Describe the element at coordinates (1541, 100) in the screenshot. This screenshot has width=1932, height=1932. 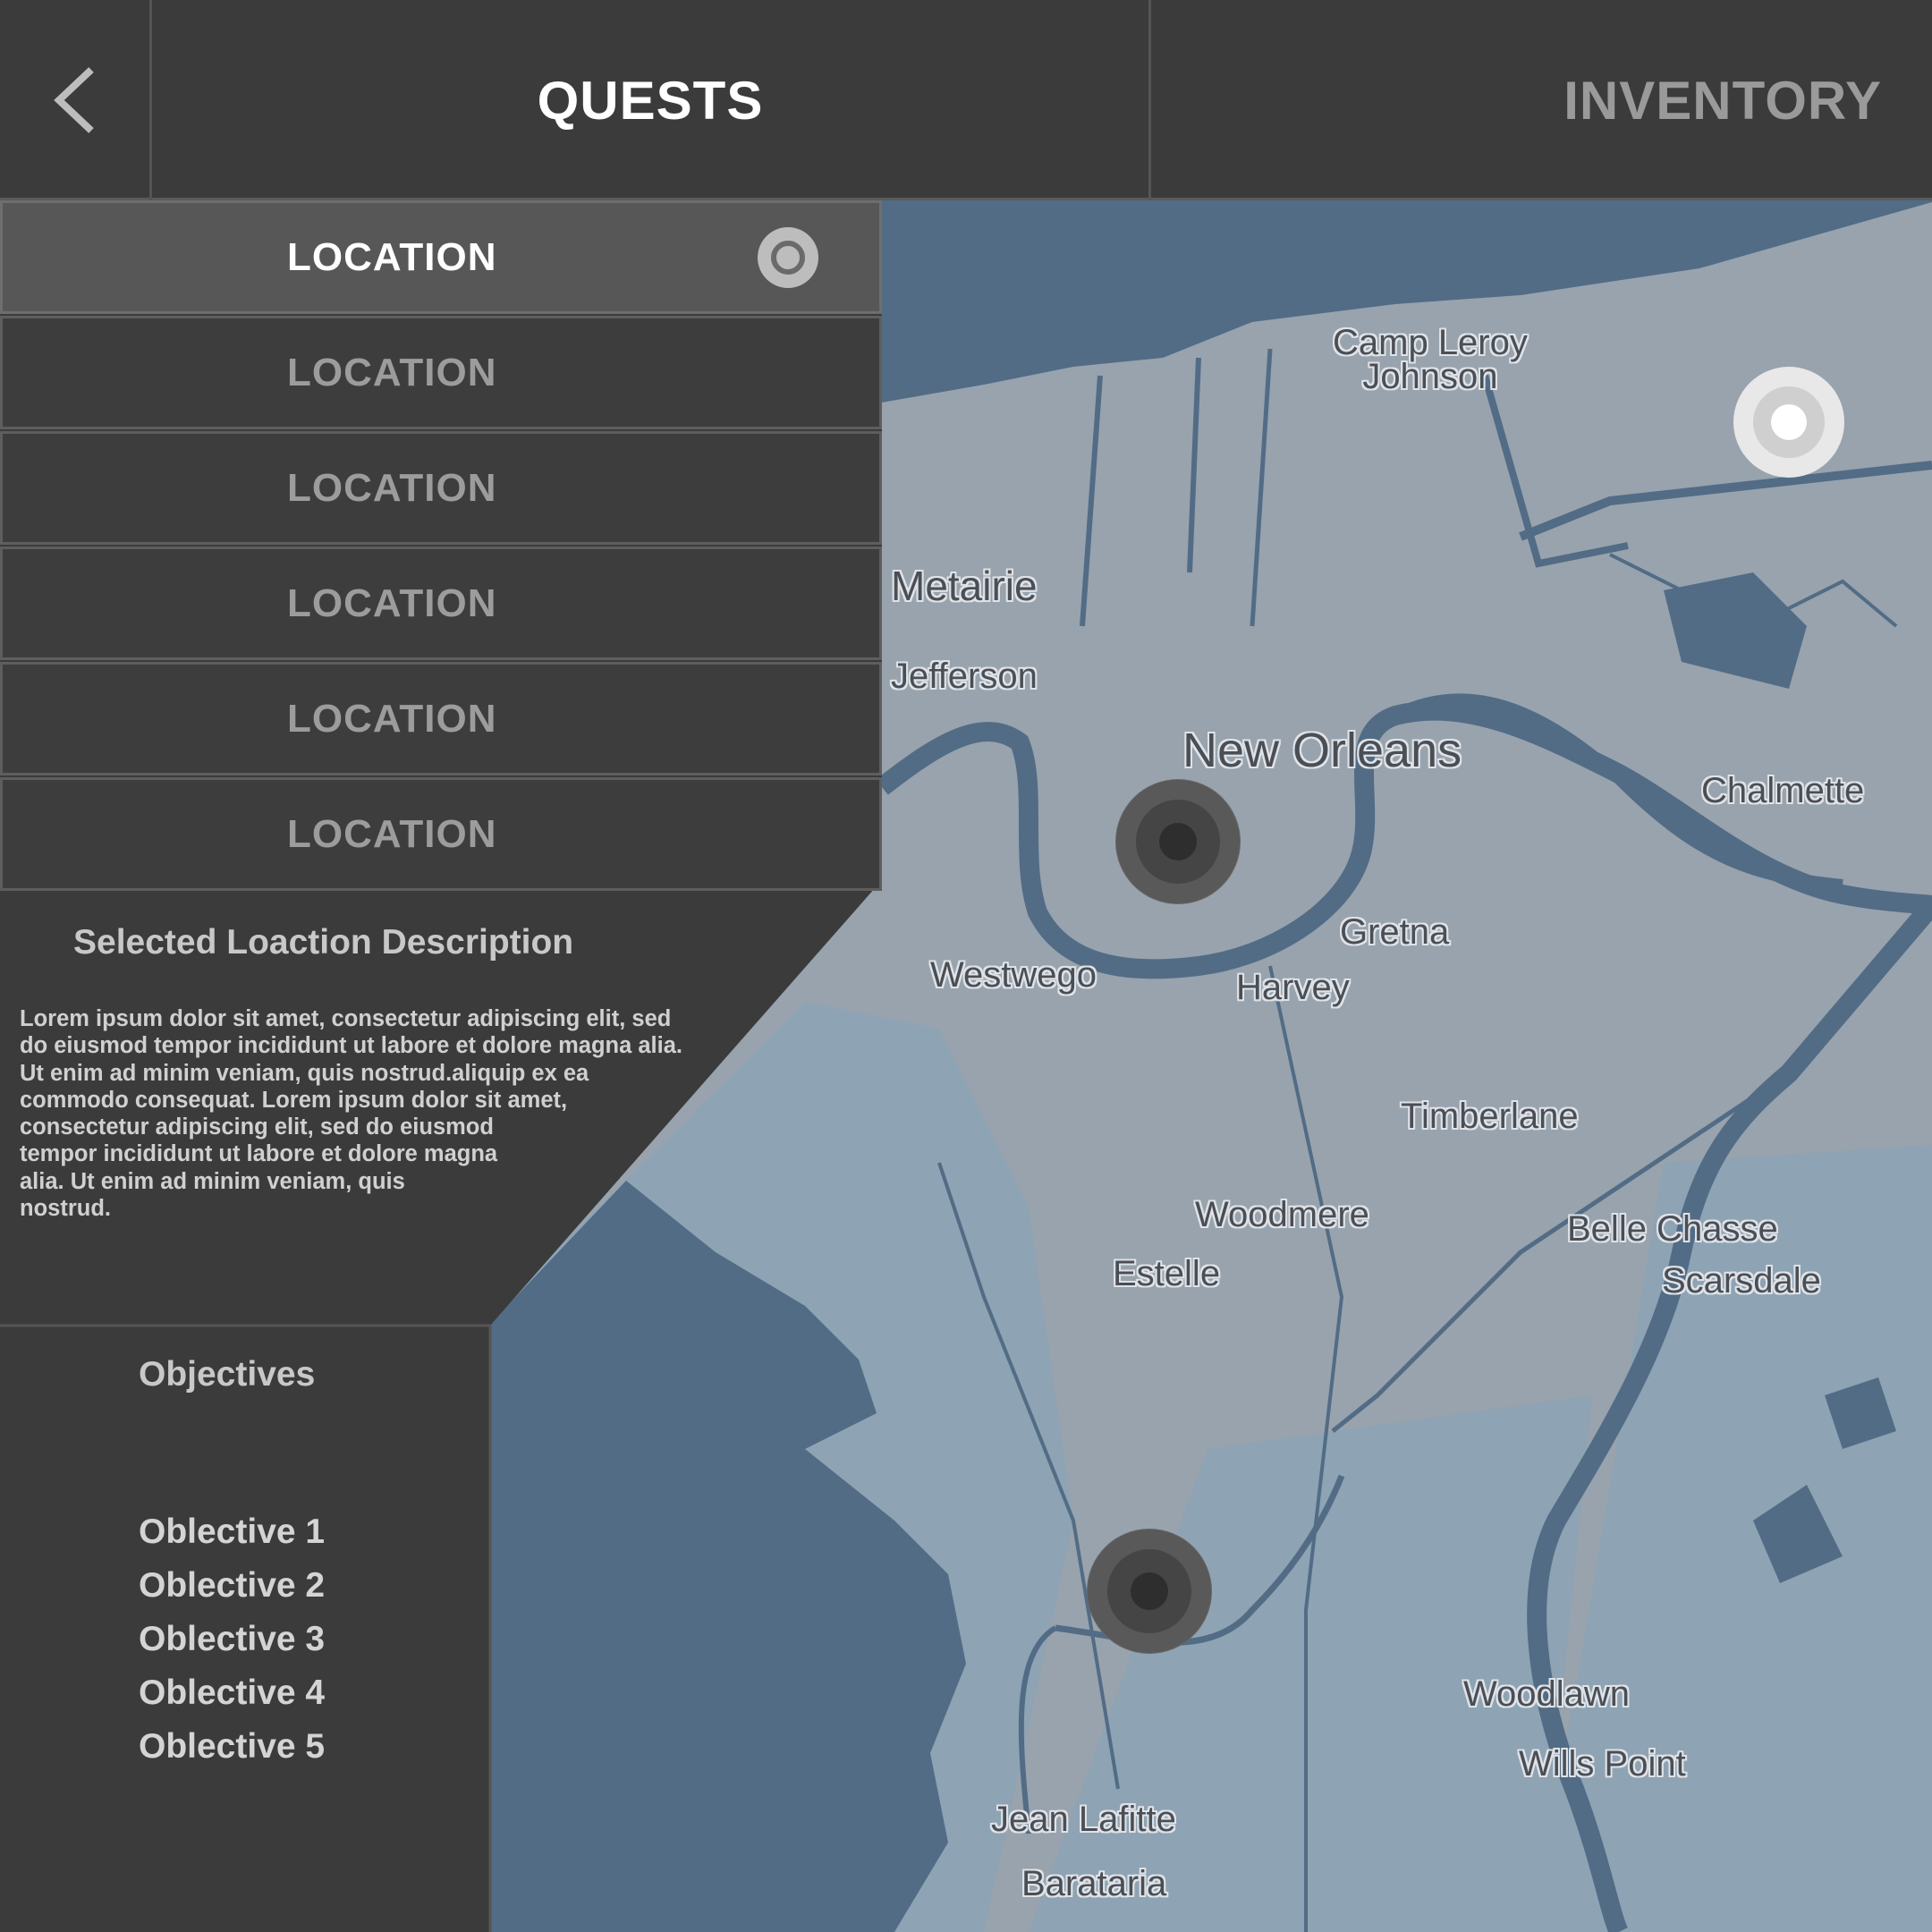
I see `tab-inventory: INVENTORY` at that location.